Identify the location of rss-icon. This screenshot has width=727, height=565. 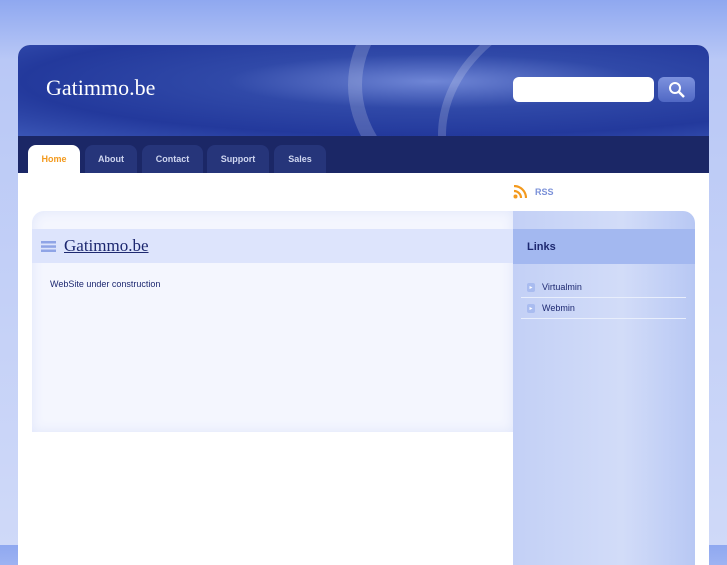
(520, 192).